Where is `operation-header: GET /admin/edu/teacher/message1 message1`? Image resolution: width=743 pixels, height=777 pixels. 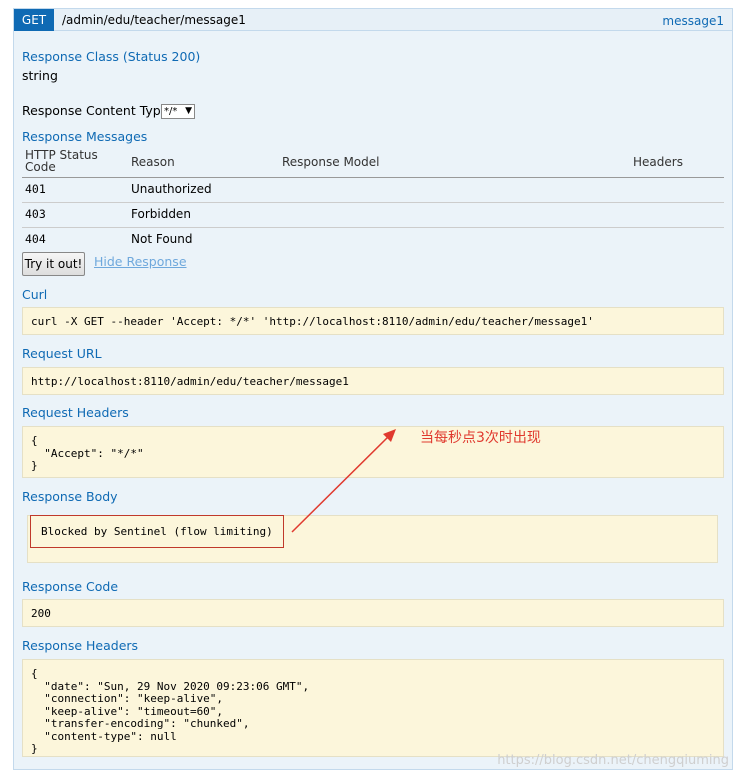 operation-header: GET /admin/edu/teacher/message1 message1 is located at coordinates (373, 20).